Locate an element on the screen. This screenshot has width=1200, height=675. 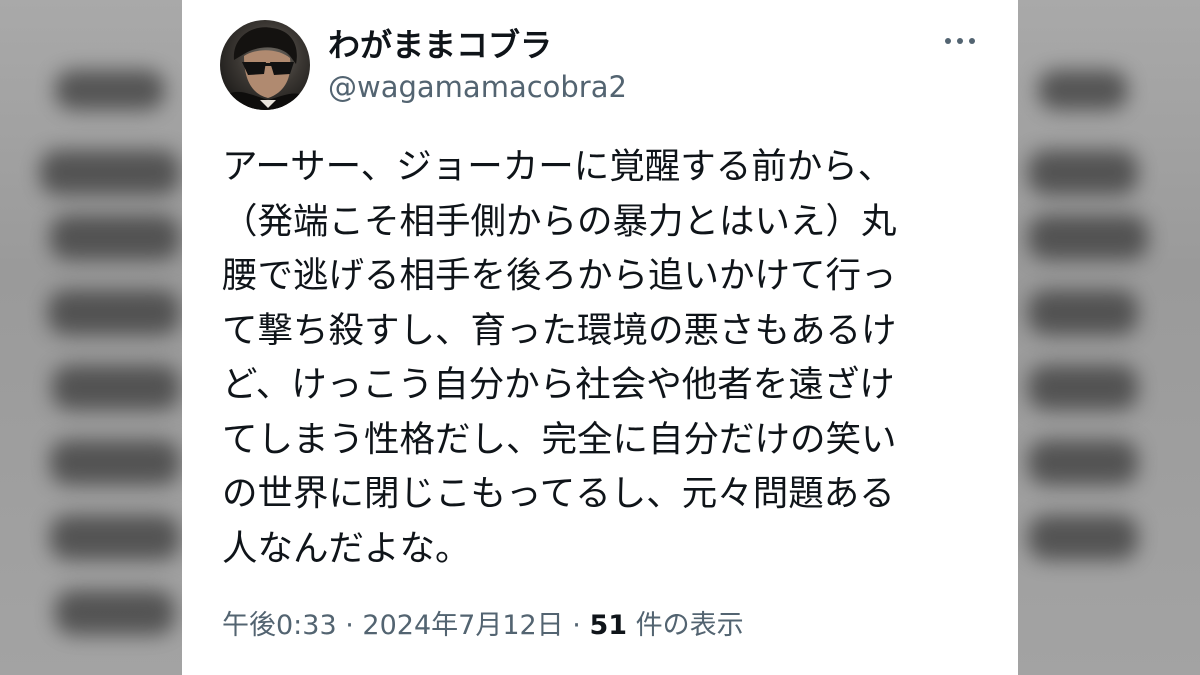
tweet-date: 2024年7月12日 is located at coordinates (463, 625).